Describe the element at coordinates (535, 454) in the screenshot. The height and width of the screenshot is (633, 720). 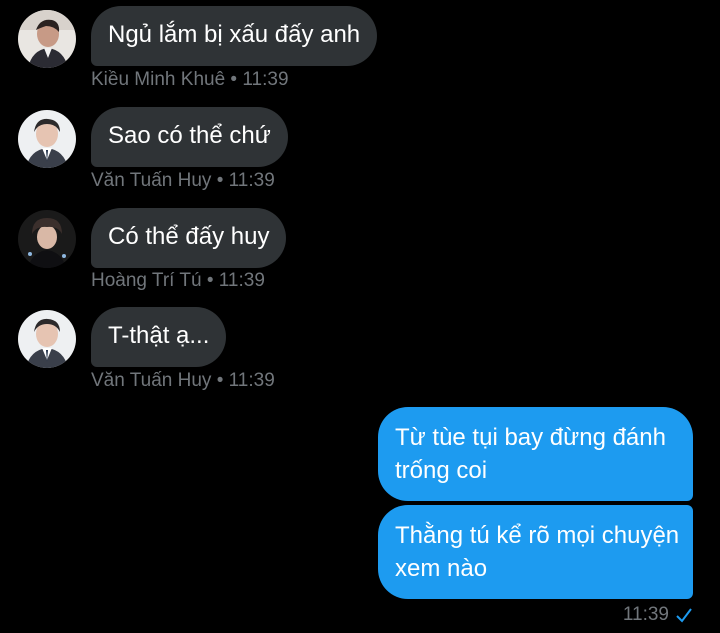
I see `outgoing-message-bubble: Từ tùe tụi bay đừng đánh trống coi` at that location.